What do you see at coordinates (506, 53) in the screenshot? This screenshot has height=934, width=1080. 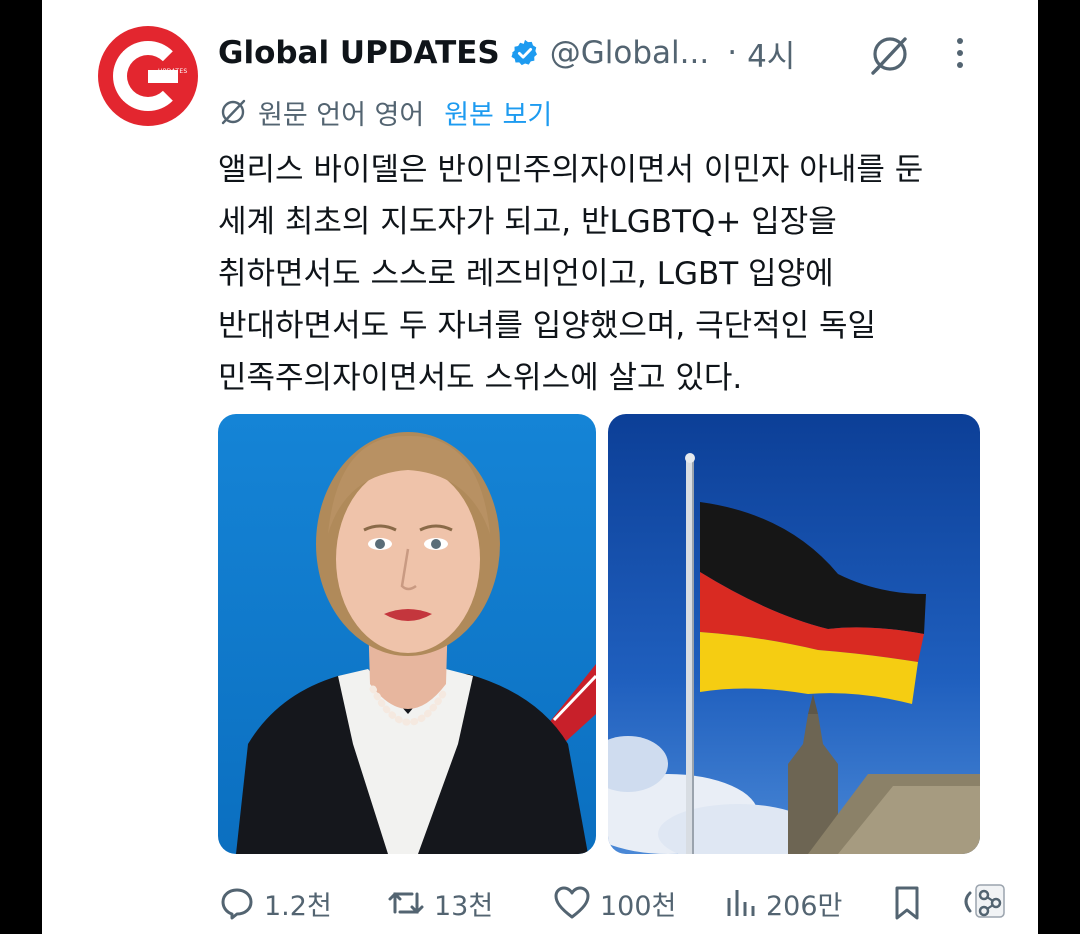 I see `post-header: Global UPDATES @Global... · 4시` at bounding box center [506, 53].